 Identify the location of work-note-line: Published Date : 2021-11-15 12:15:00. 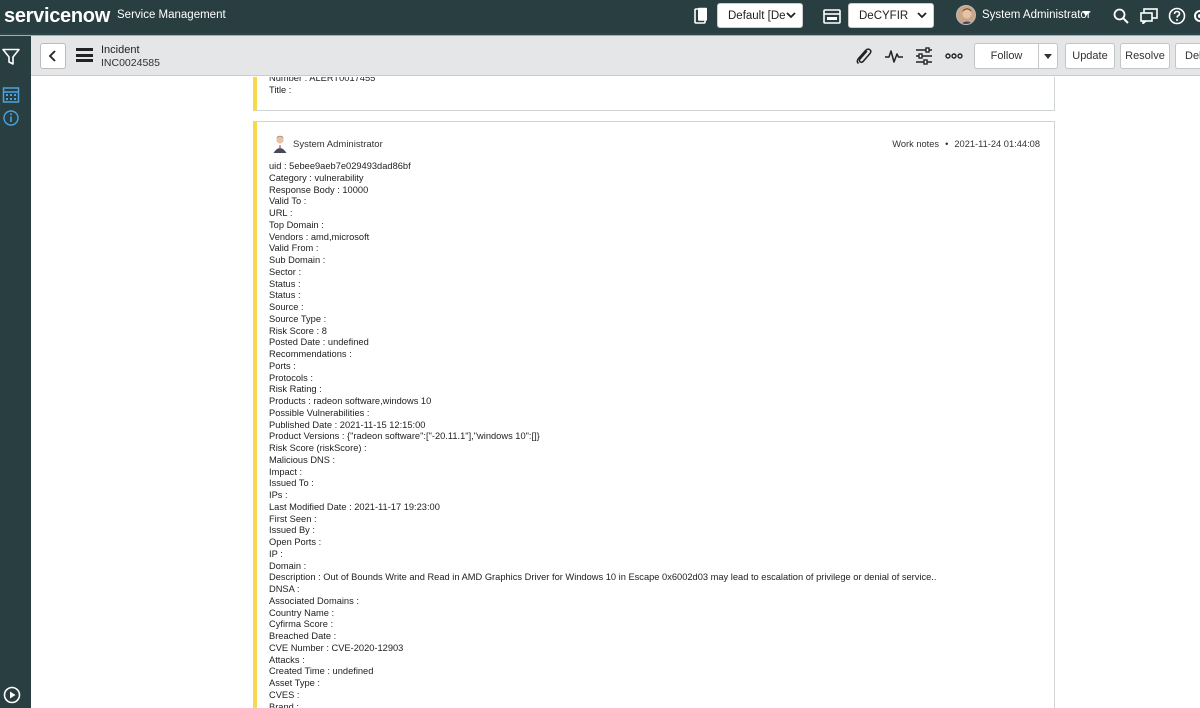
(347, 424).